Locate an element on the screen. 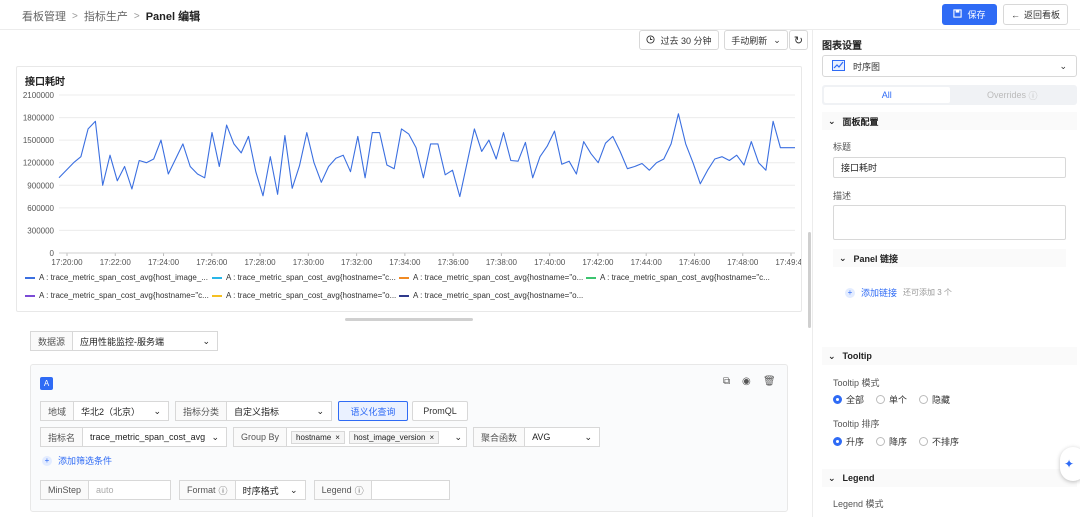 The image size is (1080, 517). section-panel-link-label: Panel 链接 is located at coordinates (876, 258).